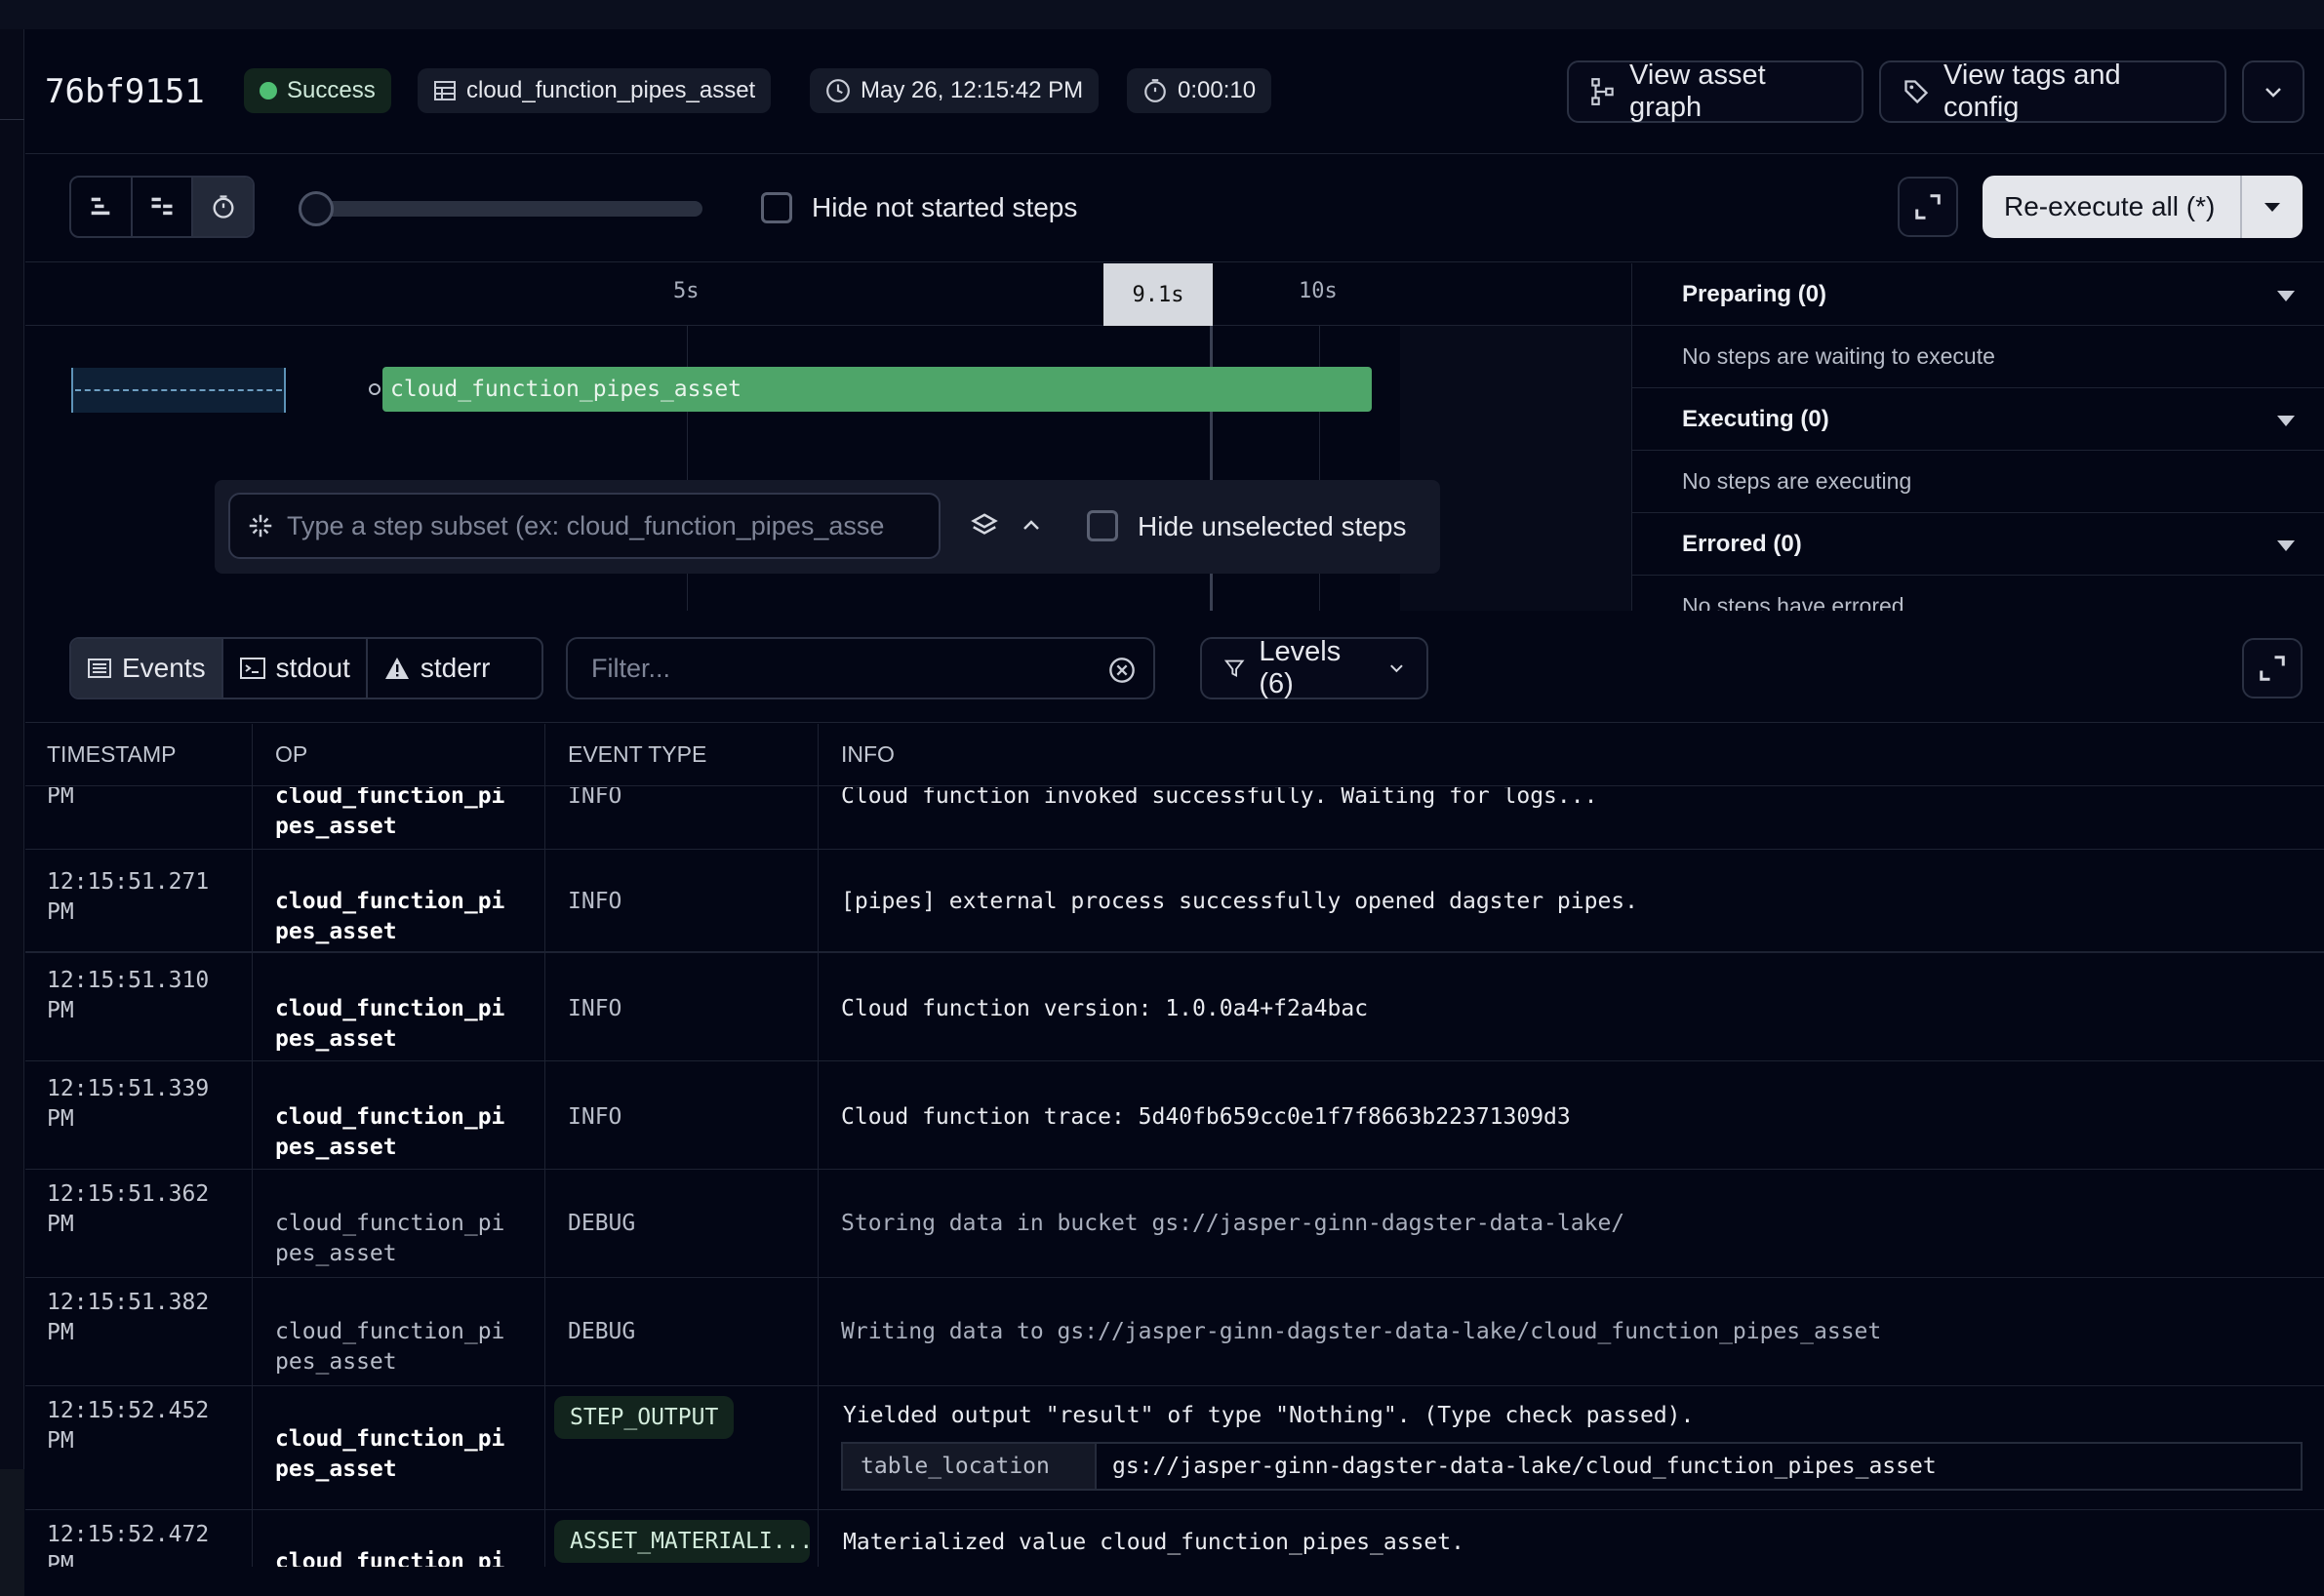  I want to click on asset-name: cloud_function_pipes_asset, so click(611, 90).